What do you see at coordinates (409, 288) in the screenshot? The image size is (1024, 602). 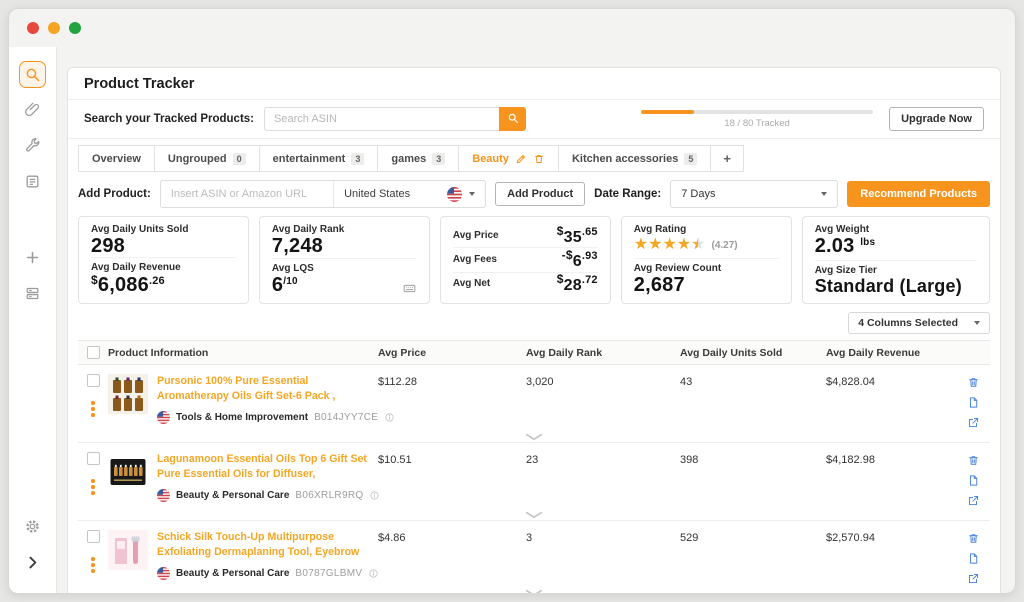 I see `lqs-calculator-icon` at bounding box center [409, 288].